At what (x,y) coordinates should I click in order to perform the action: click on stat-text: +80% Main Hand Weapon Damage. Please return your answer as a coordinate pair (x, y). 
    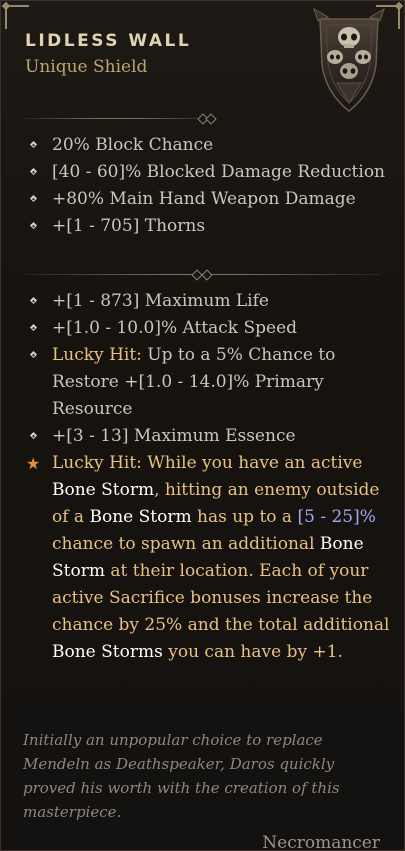
    Looking at the image, I should click on (204, 199).